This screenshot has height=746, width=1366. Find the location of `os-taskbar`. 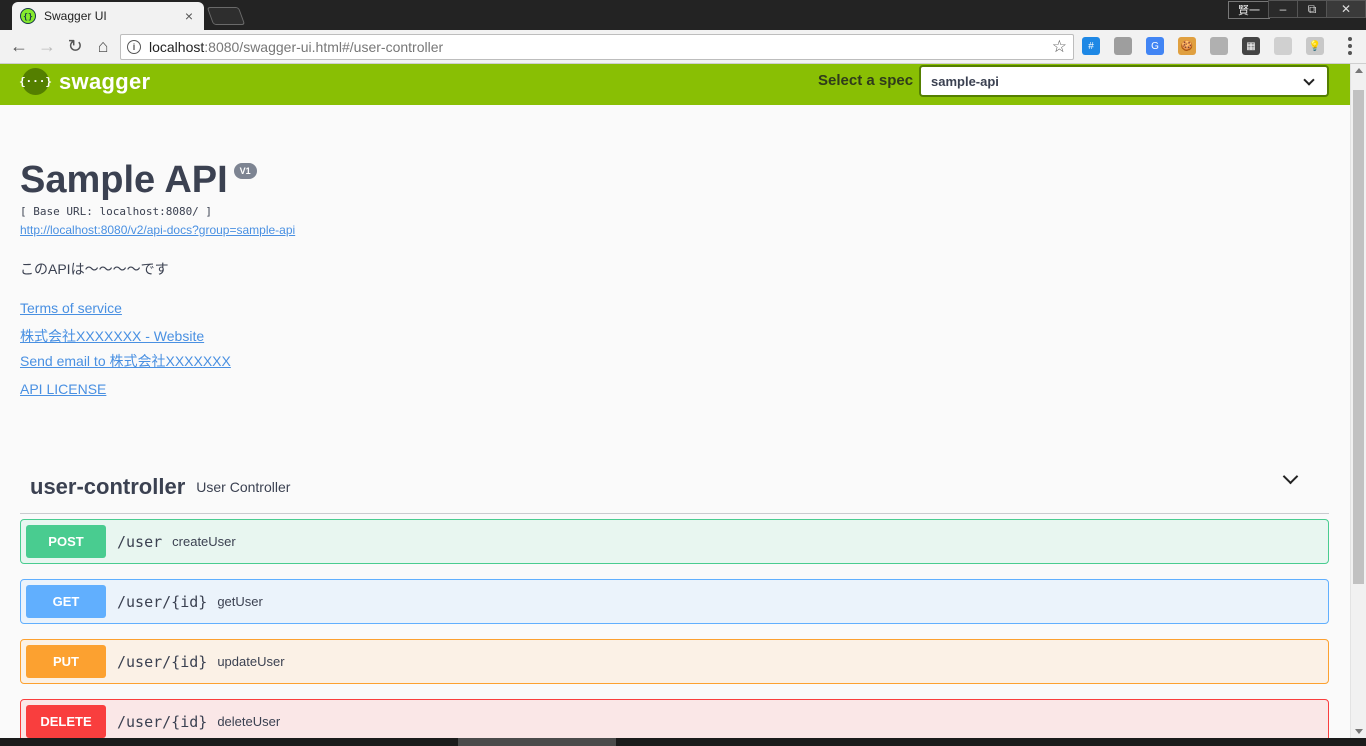

os-taskbar is located at coordinates (683, 742).